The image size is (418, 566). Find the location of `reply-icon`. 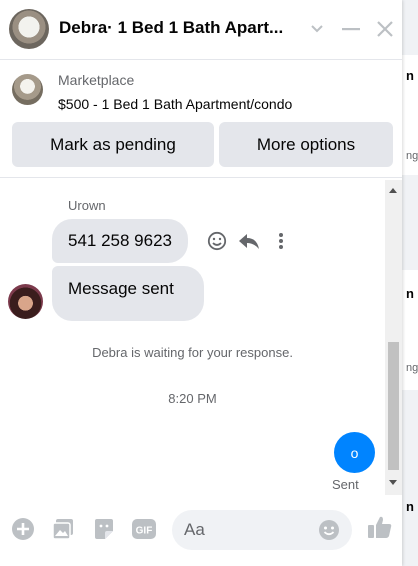

reply-icon is located at coordinates (249, 241).